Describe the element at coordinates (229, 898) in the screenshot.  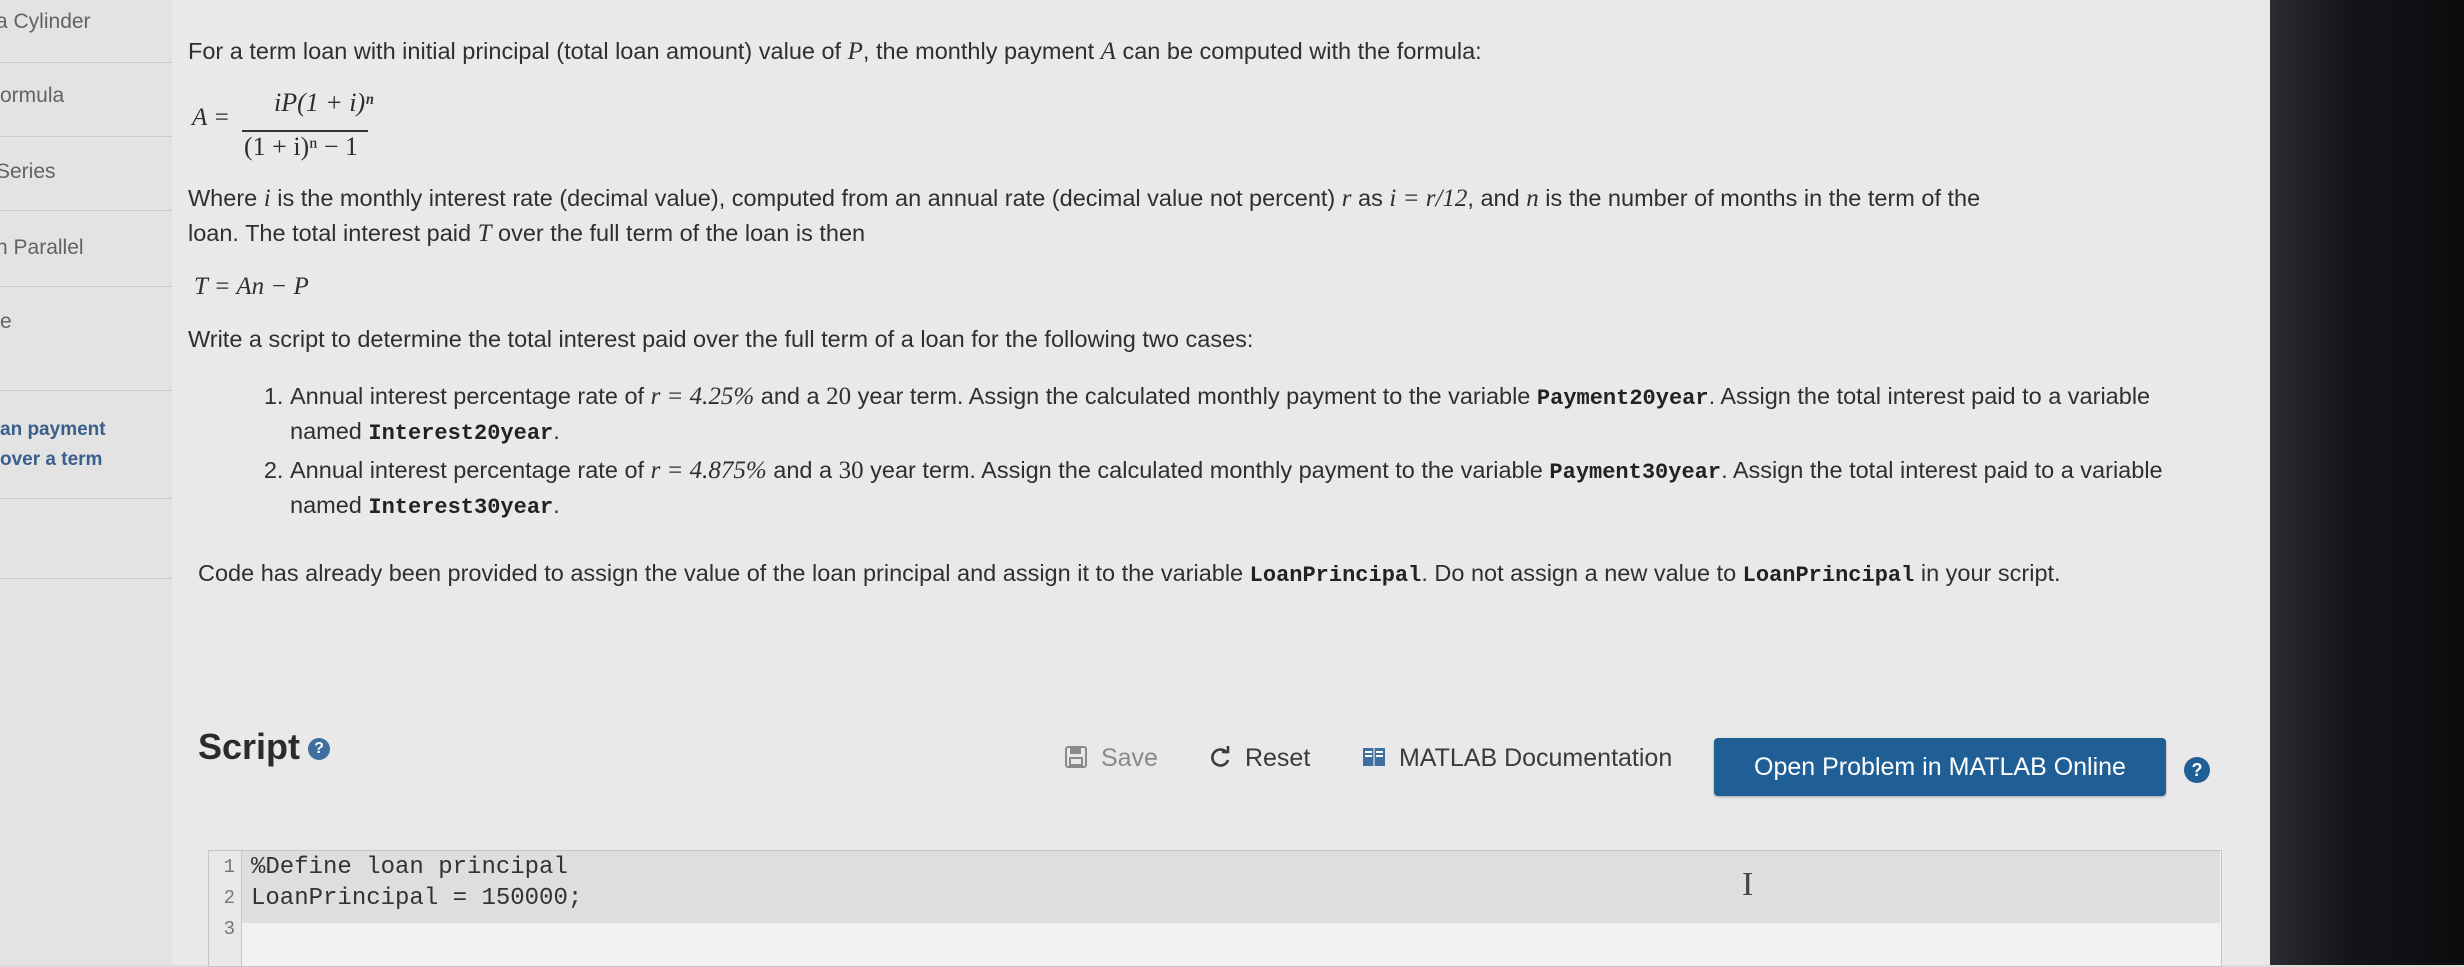
I see `line-number: 2` at that location.